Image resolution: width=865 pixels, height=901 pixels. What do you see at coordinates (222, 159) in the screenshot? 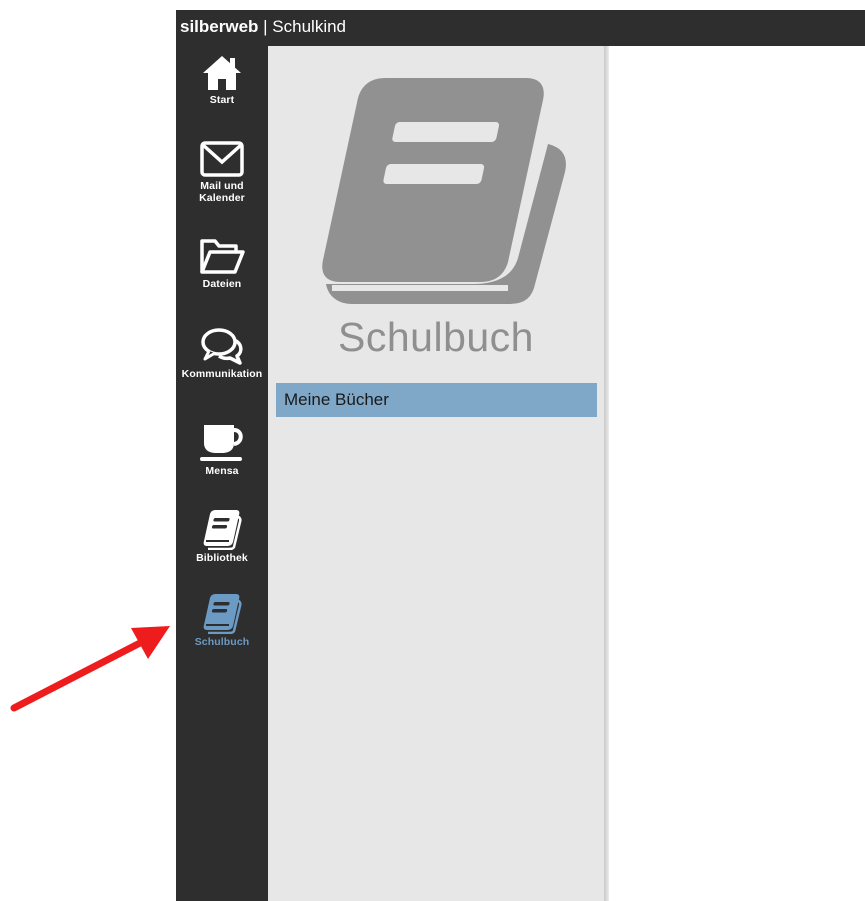
I see `envelope-icon` at bounding box center [222, 159].